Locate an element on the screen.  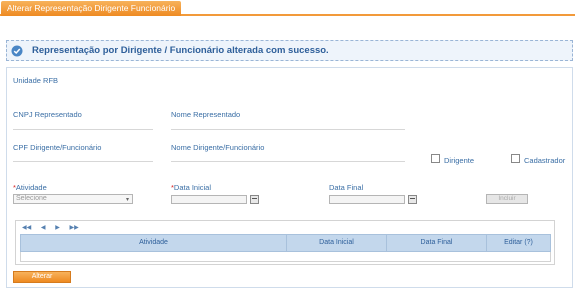
alterar-button: Alterar is located at coordinates (42, 277).